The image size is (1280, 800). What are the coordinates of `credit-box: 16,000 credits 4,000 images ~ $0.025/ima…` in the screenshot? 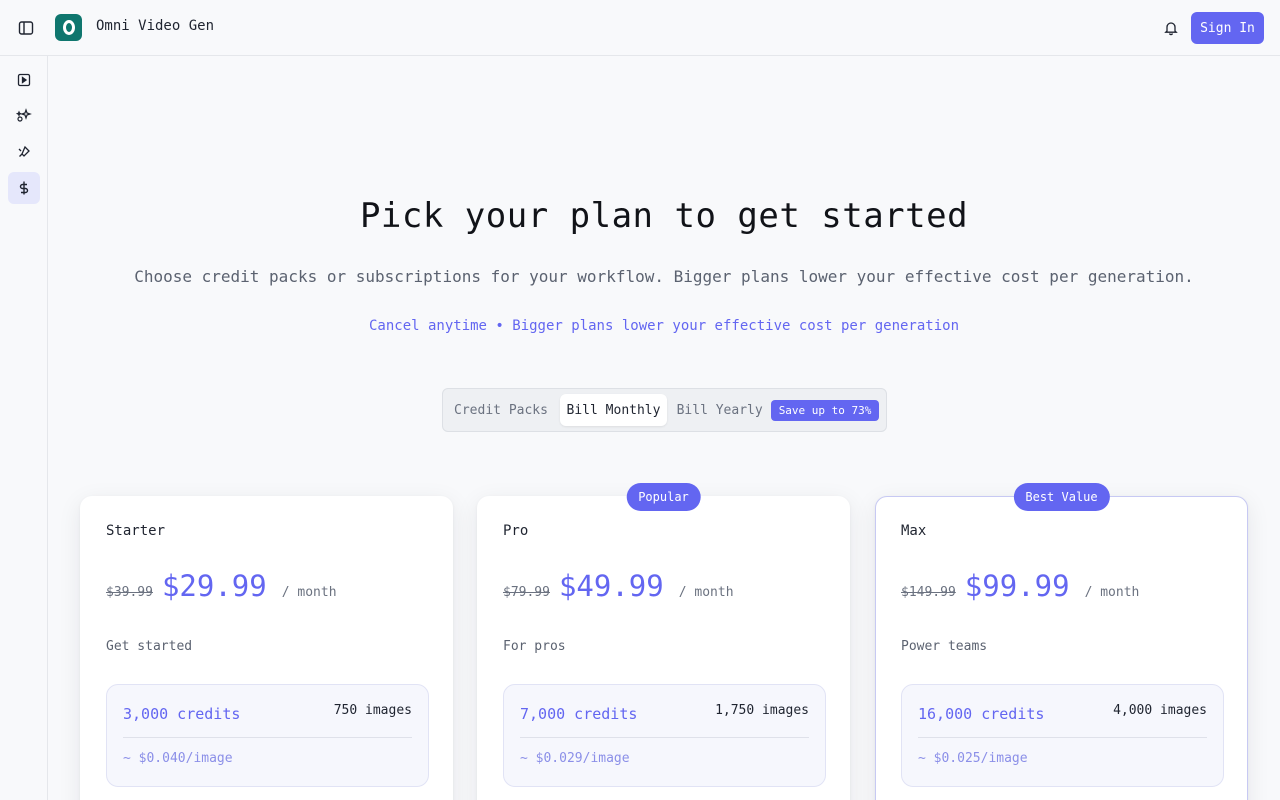 It's located at (1062, 735).